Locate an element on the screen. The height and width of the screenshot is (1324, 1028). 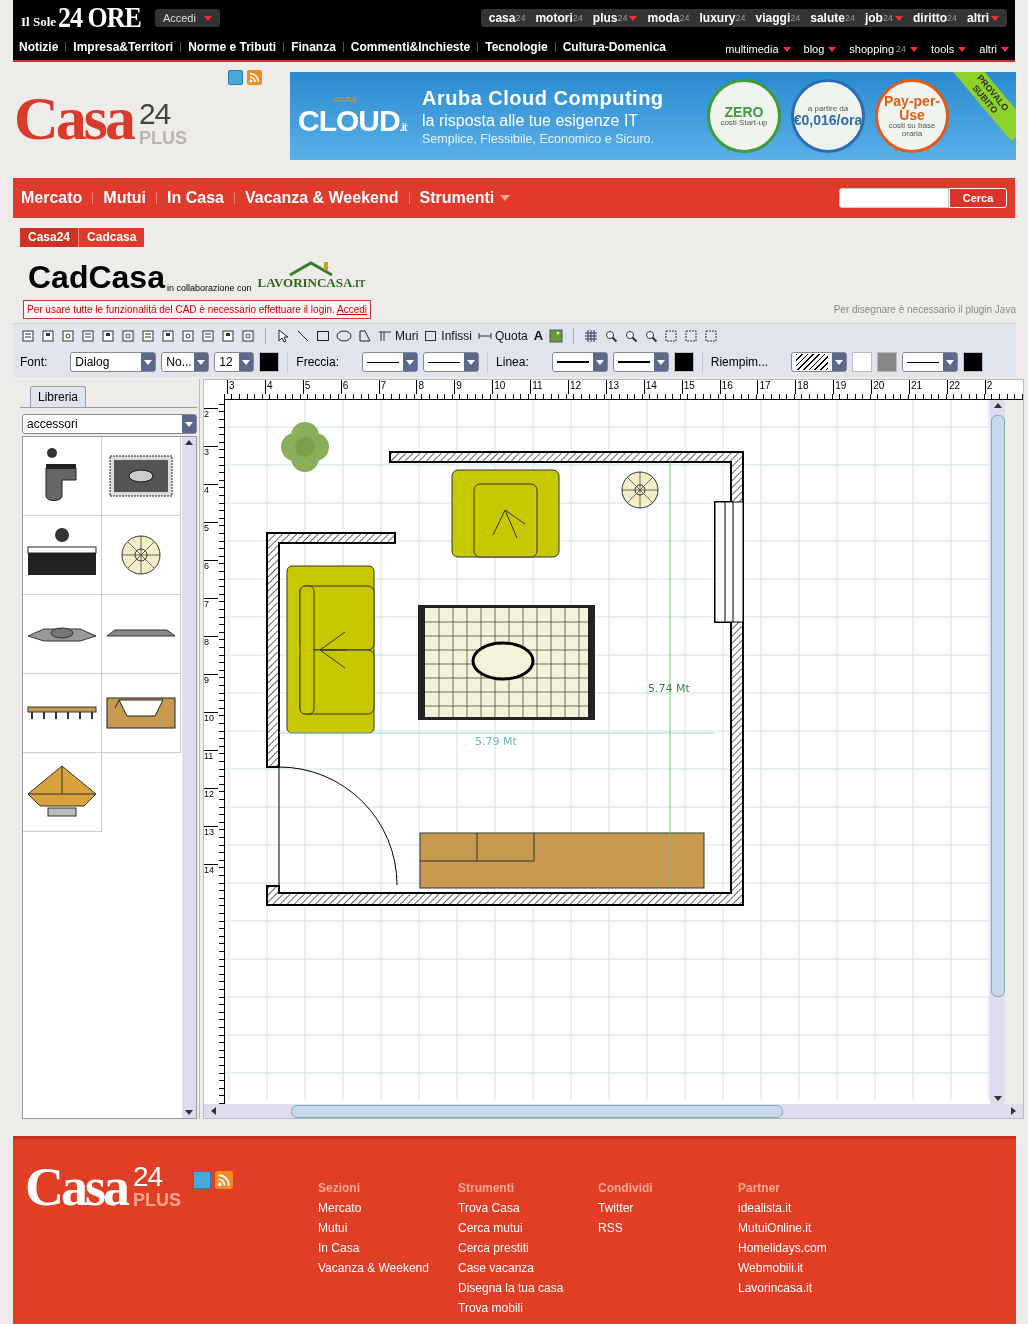
scroll-down-icon is located at coordinates (189, 1112).